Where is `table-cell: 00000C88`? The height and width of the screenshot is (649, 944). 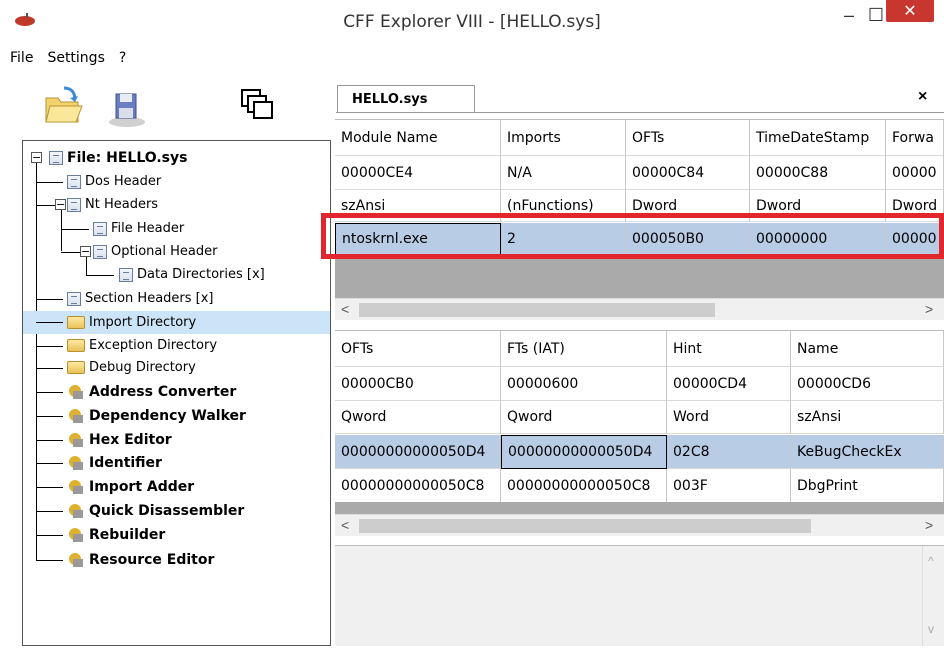 table-cell: 00000C88 is located at coordinates (818, 173).